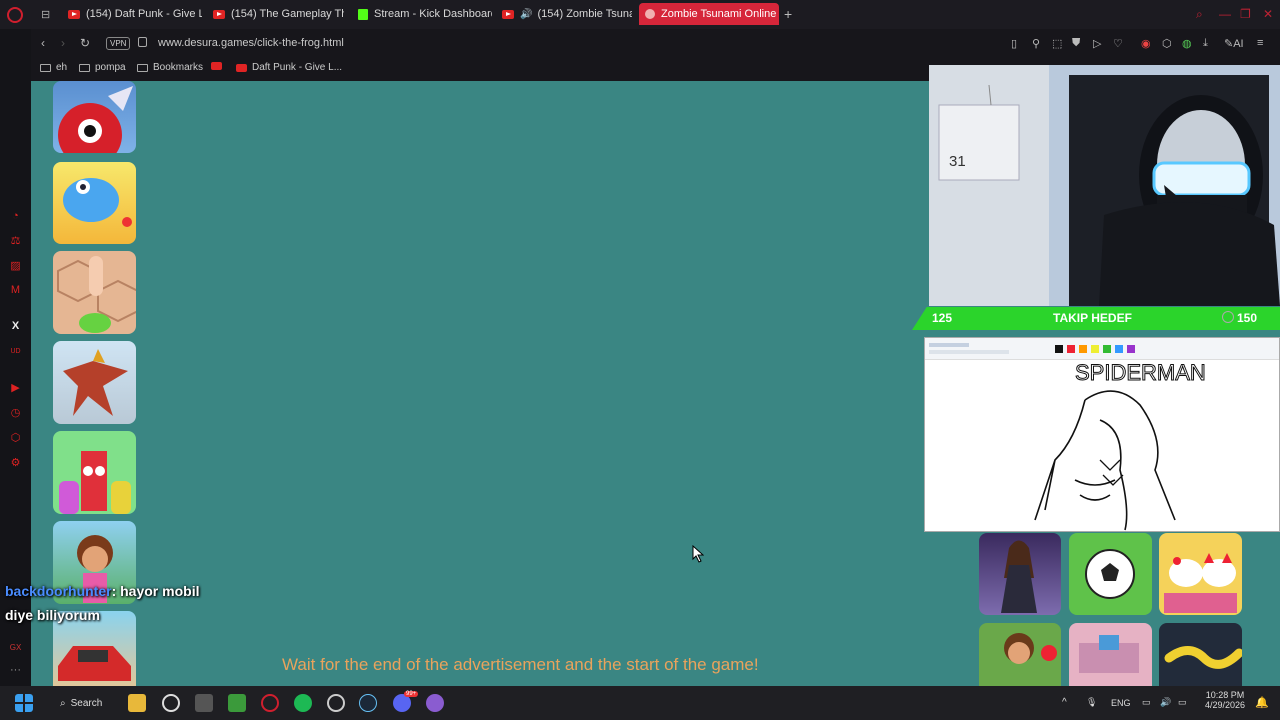 Image resolution: width=1280 pixels, height=720 pixels. What do you see at coordinates (43, 43) in the screenshot?
I see `back-icon: ‹` at bounding box center [43, 43].